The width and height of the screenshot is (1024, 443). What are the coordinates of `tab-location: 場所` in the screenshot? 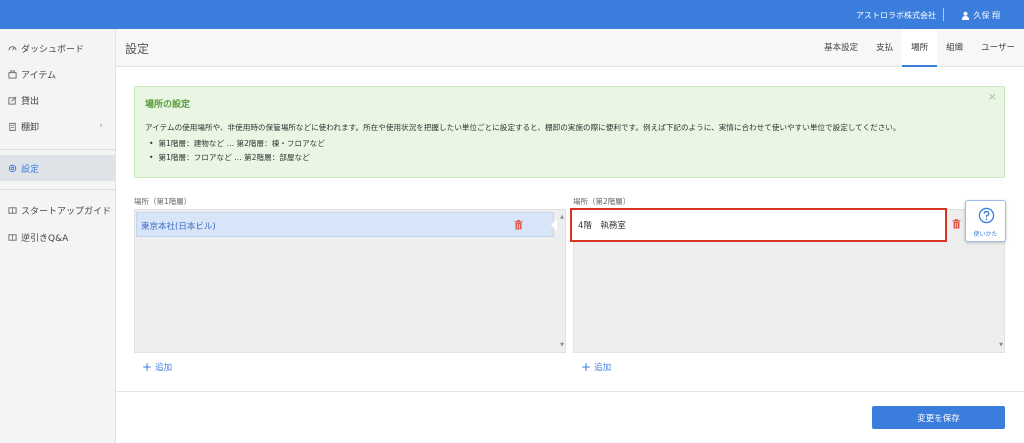 It's located at (920, 48).